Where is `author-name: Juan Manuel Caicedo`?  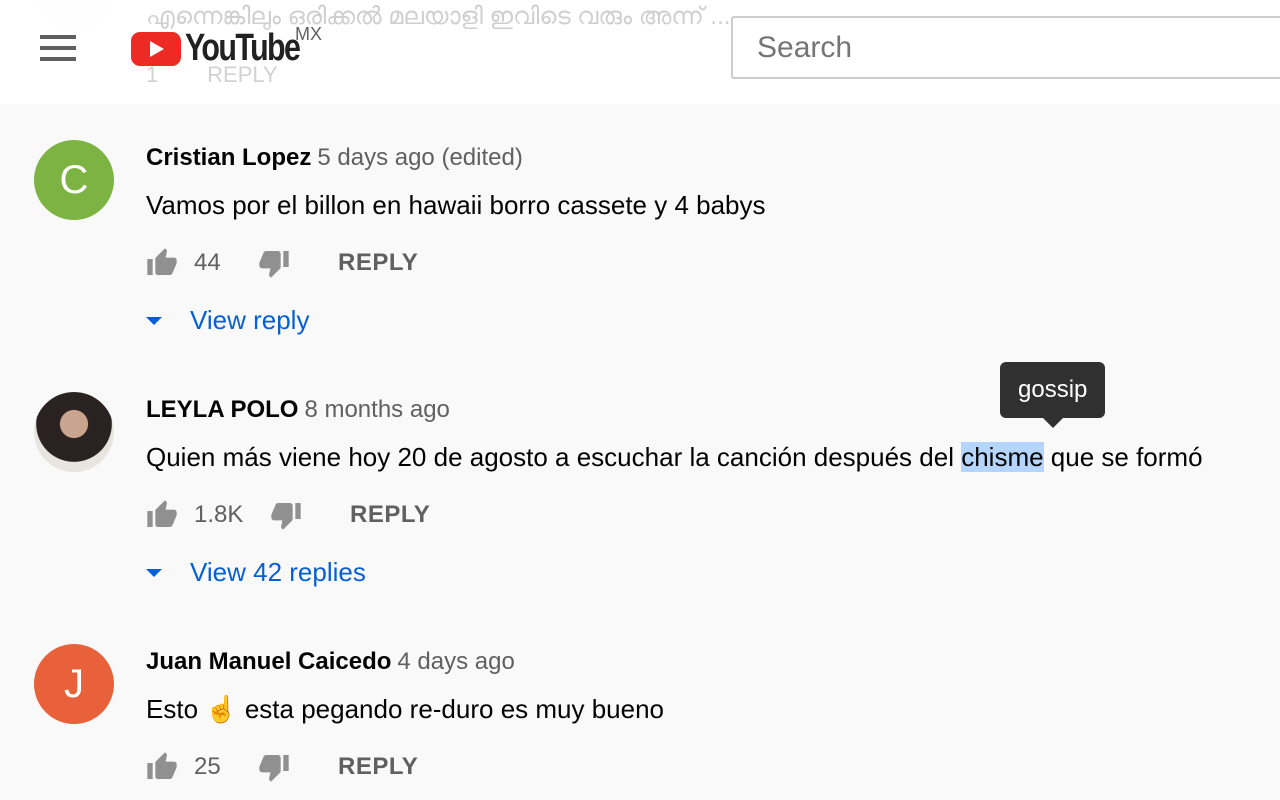
author-name: Juan Manuel Caicedo is located at coordinates (268, 661).